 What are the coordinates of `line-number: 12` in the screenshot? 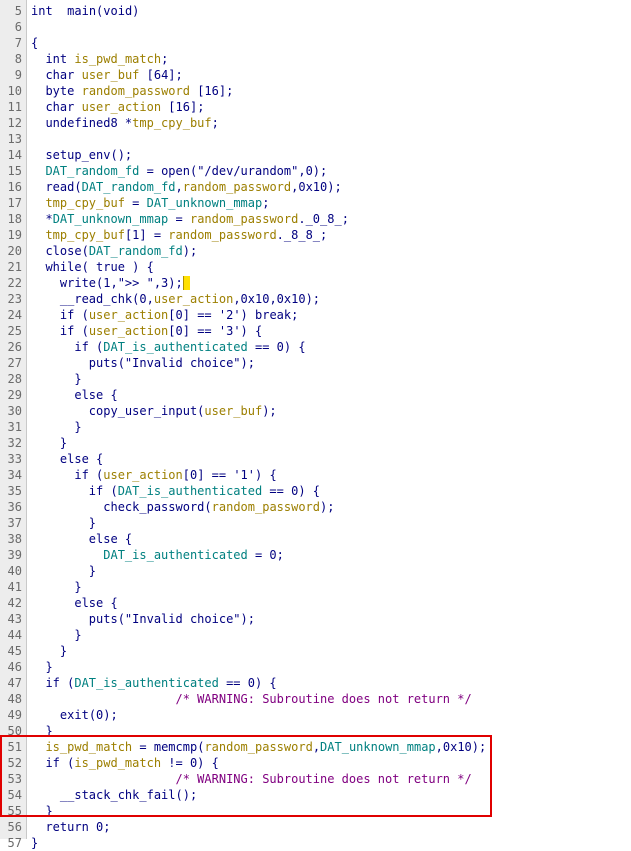 It's located at (14, 123).